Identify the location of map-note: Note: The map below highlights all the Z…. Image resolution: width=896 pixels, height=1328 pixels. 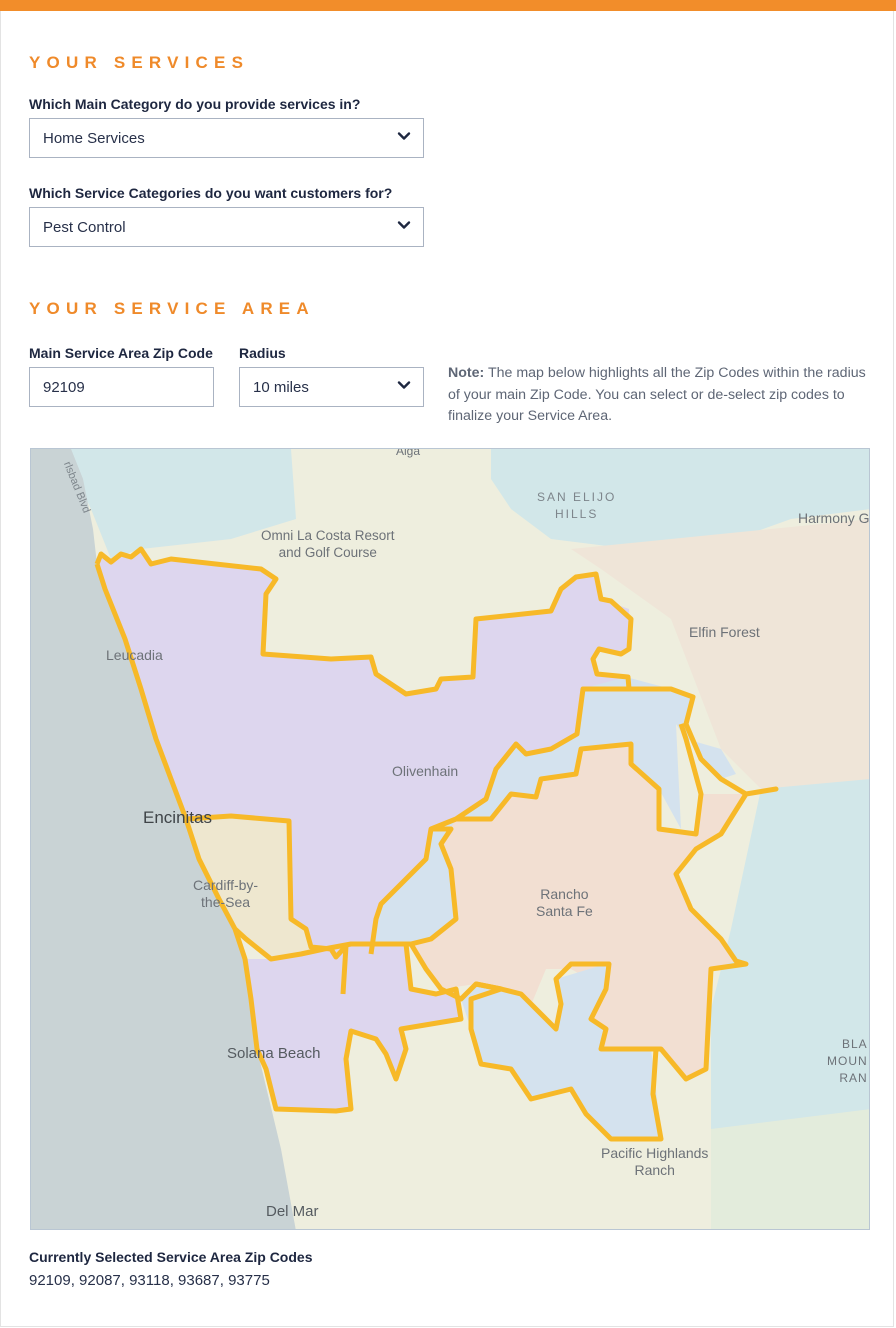
(658, 395).